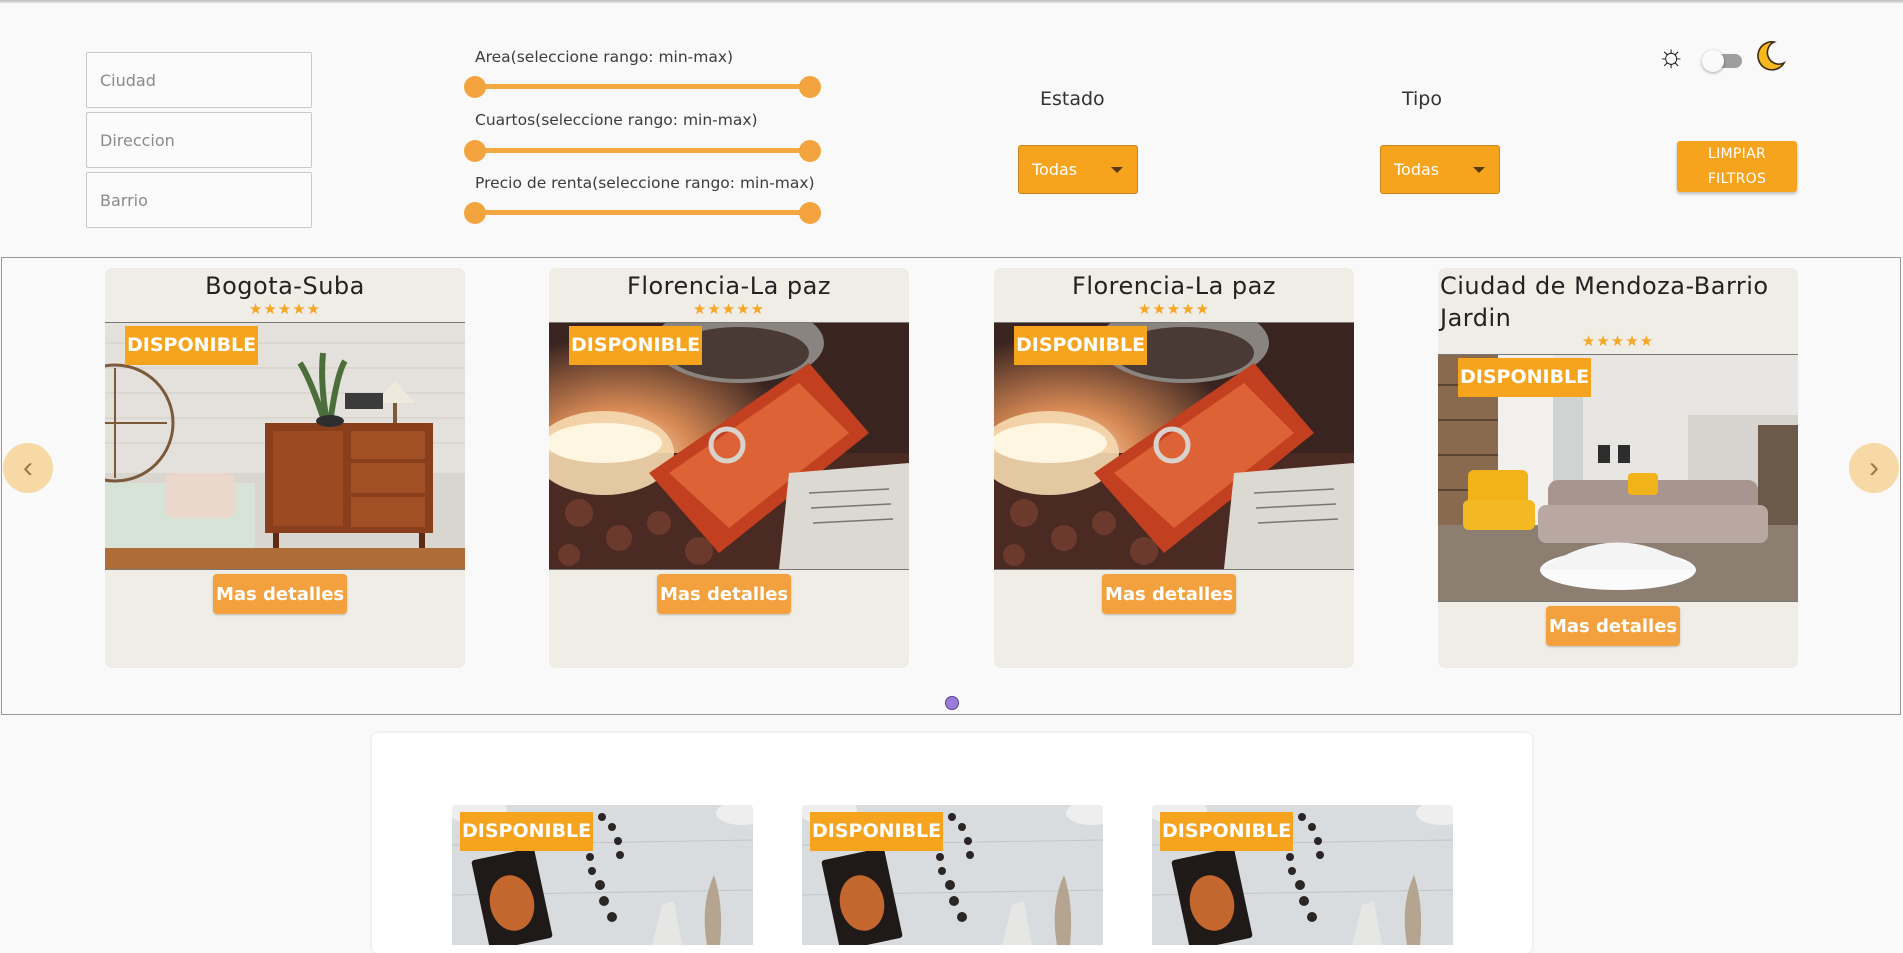  Describe the element at coordinates (604, 57) in the screenshot. I see `area-slider-label: Area(seleccione rango: min-max)` at that location.